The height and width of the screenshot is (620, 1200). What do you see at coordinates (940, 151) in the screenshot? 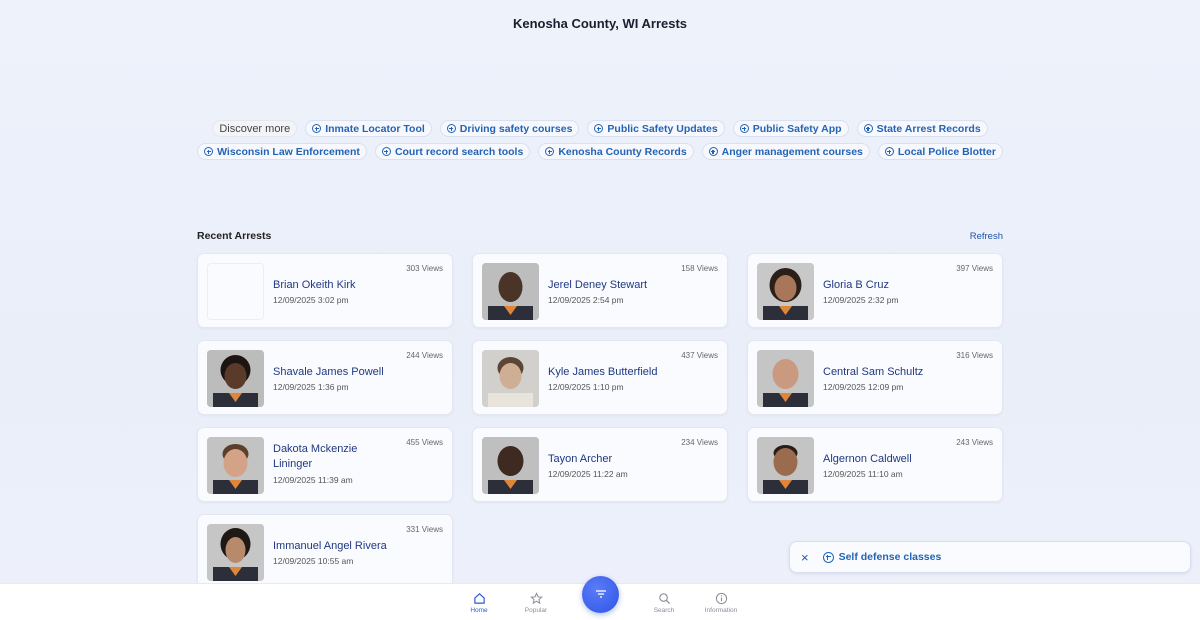
I see `discover-chip: Local Police Blotter` at bounding box center [940, 151].